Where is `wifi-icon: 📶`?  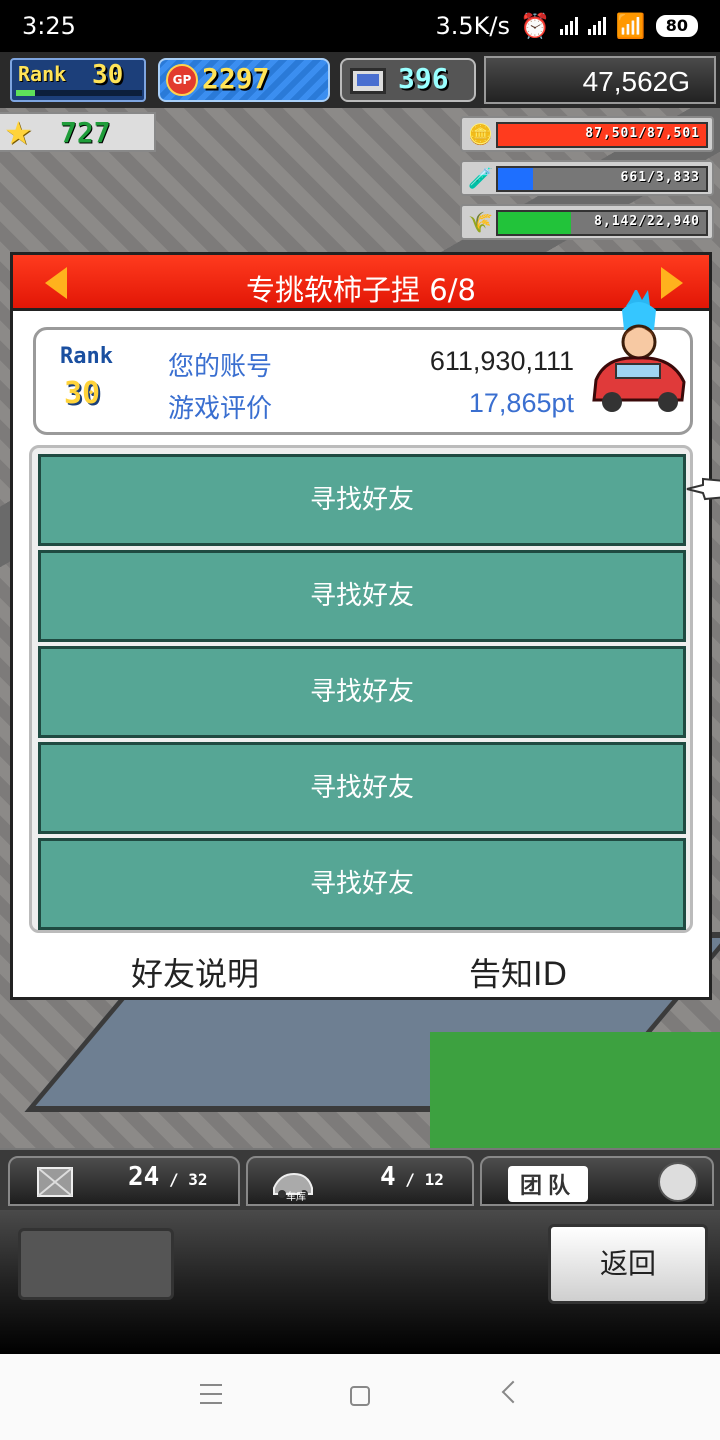 wifi-icon: 📶 is located at coordinates (630, 26).